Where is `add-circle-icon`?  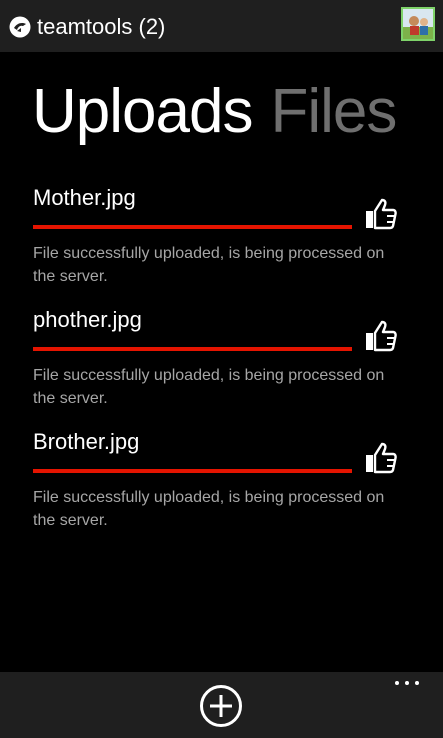 add-circle-icon is located at coordinates (221, 706).